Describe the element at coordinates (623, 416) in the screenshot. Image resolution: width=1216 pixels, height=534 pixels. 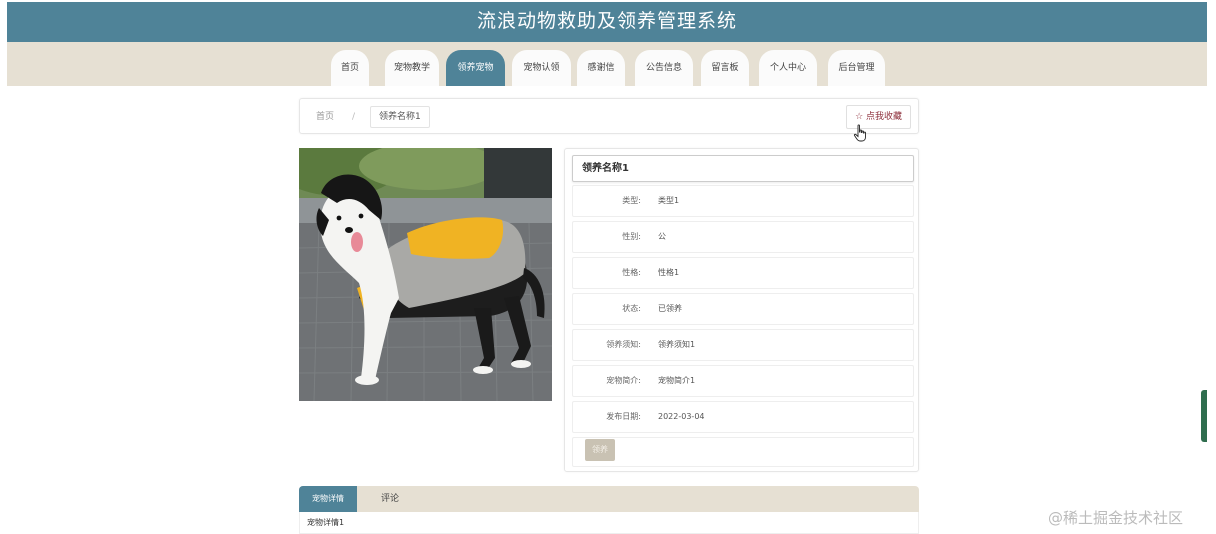
I see `detail-label: 发布日期:` at that location.